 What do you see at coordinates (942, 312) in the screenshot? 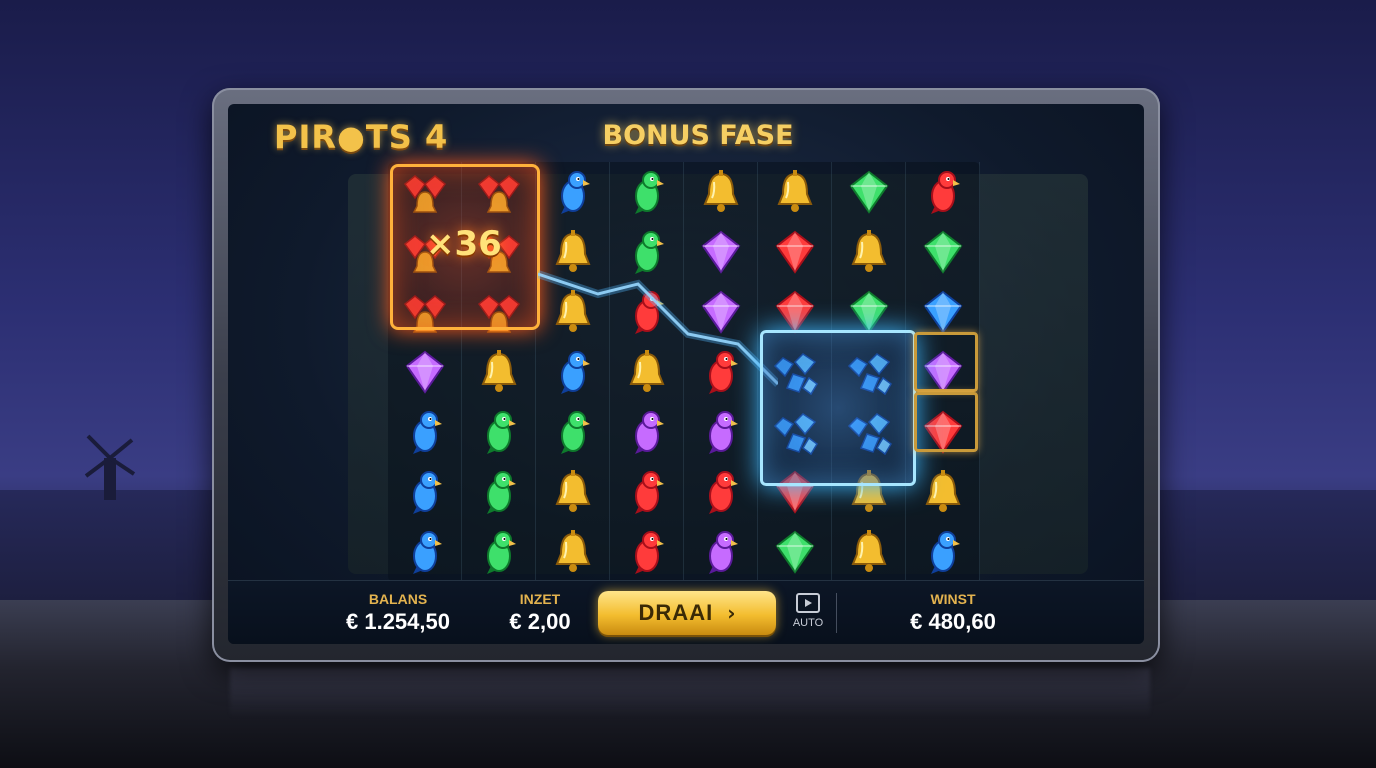
I see `blue-gem-icon` at bounding box center [942, 312].